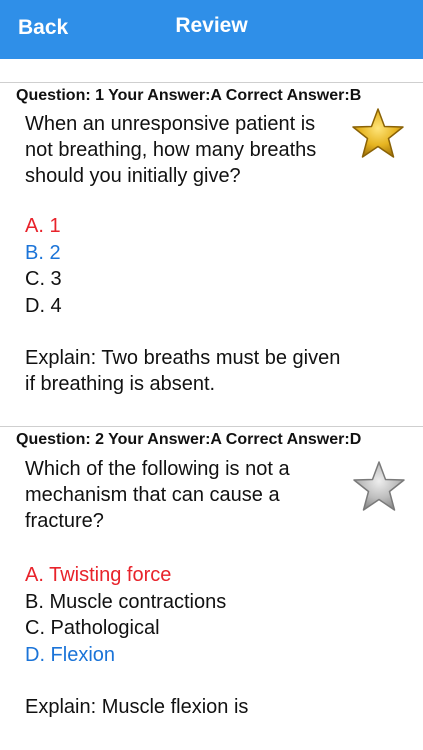 The image size is (423, 750). Describe the element at coordinates (98, 575) in the screenshot. I see `option-a: A. Twisting force` at that location.